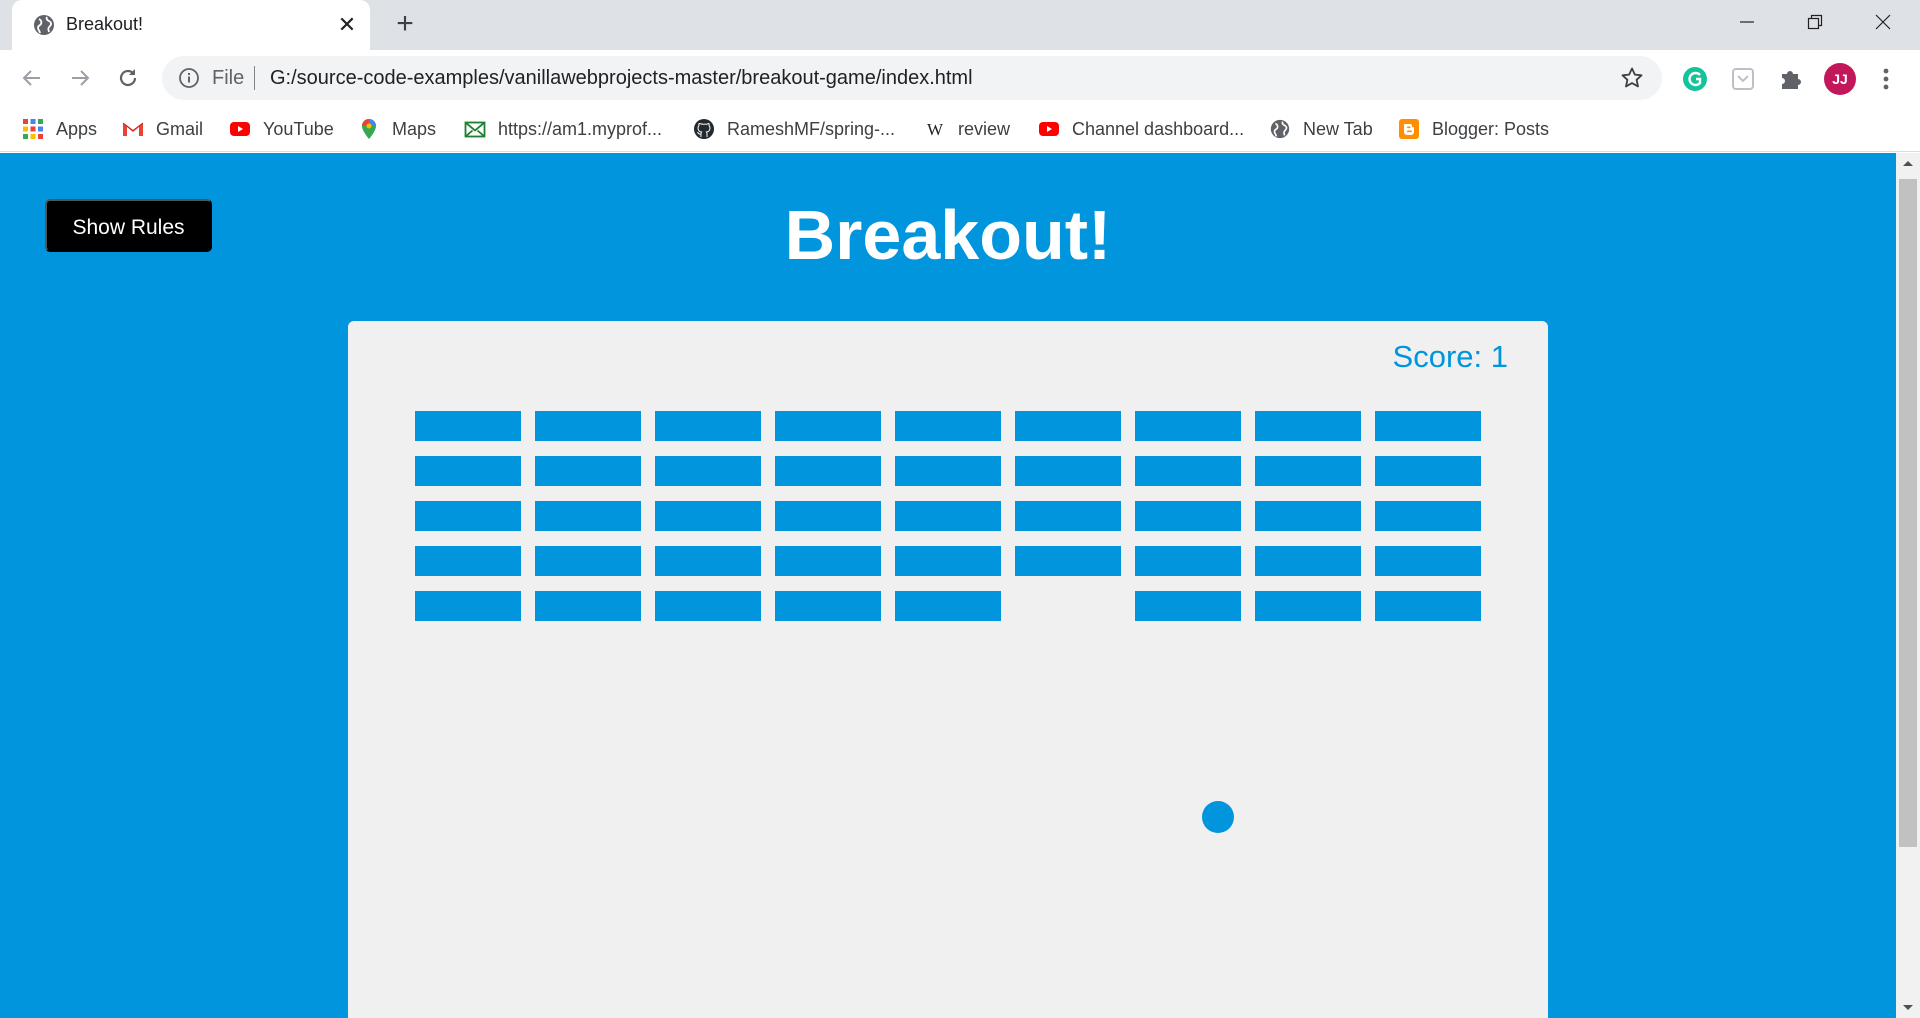 Image resolution: width=1920 pixels, height=1018 pixels. I want to click on extensions-puzzle-icon, so click(1791, 79).